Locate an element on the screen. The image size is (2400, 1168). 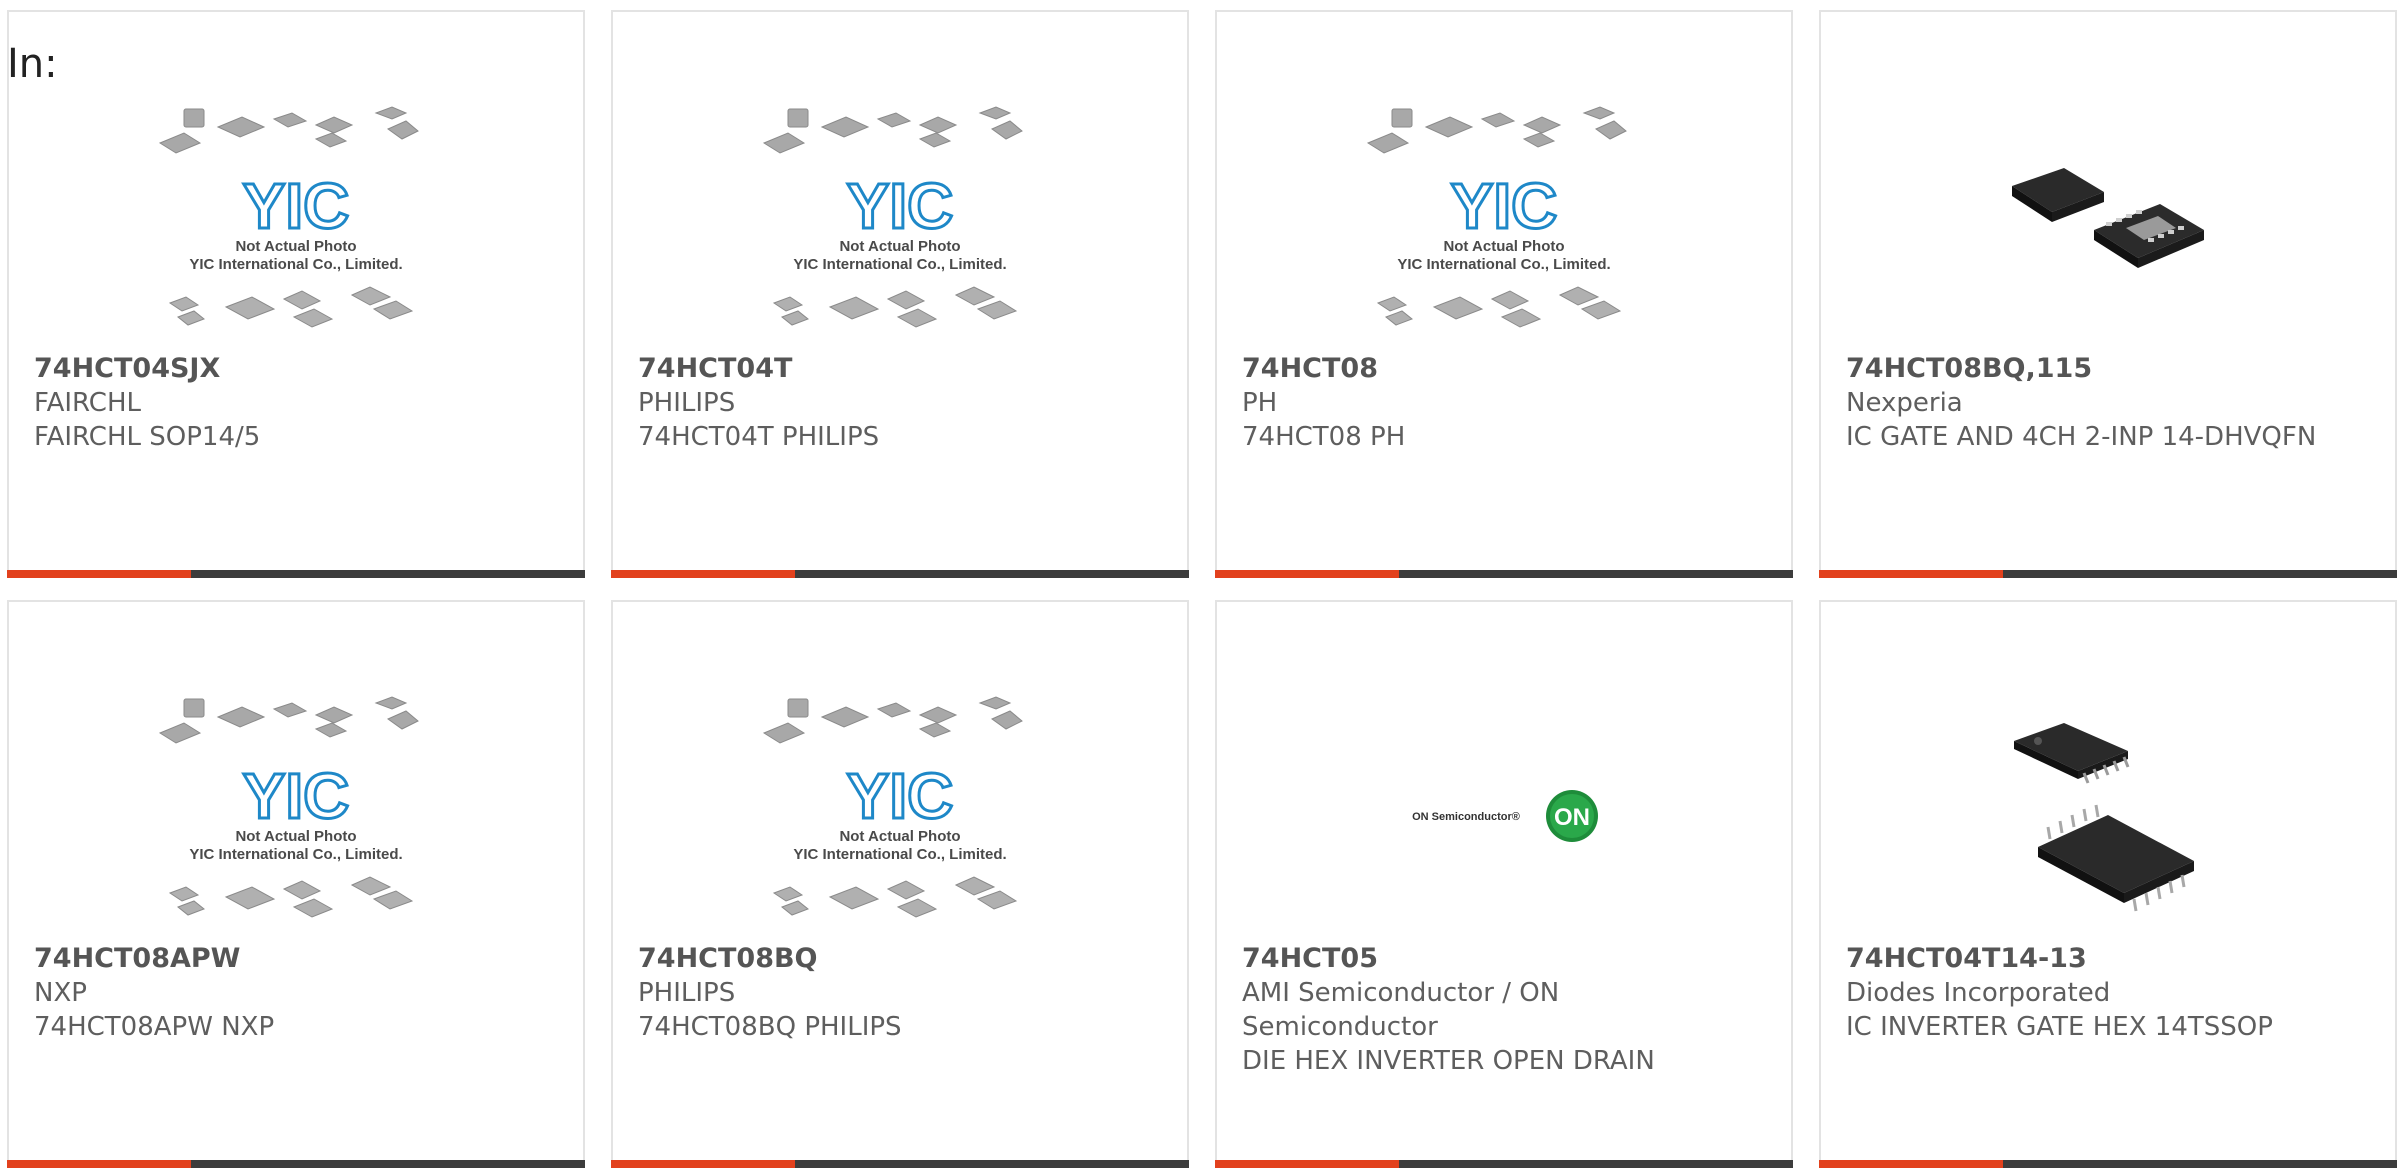
on-semiconductor-logo: ON Semiconductor® ON is located at coordinates (1505, 816).